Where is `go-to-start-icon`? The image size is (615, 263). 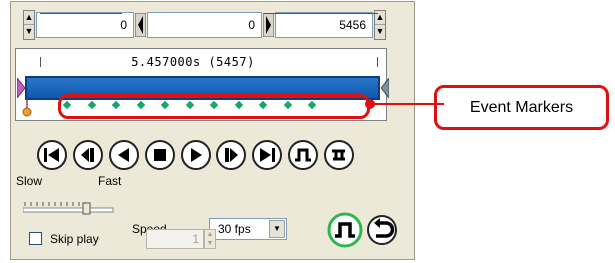
go-to-start-icon is located at coordinates (51, 155).